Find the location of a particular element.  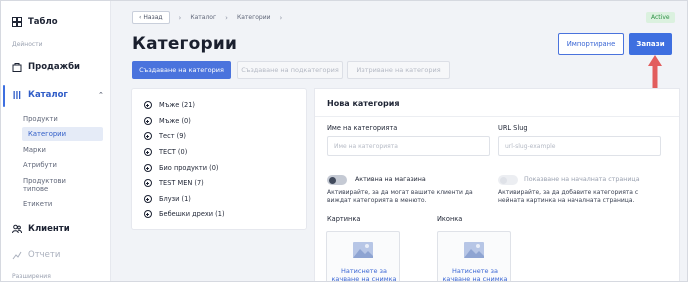

section-label-extensions: Разширения is located at coordinates (31, 276).